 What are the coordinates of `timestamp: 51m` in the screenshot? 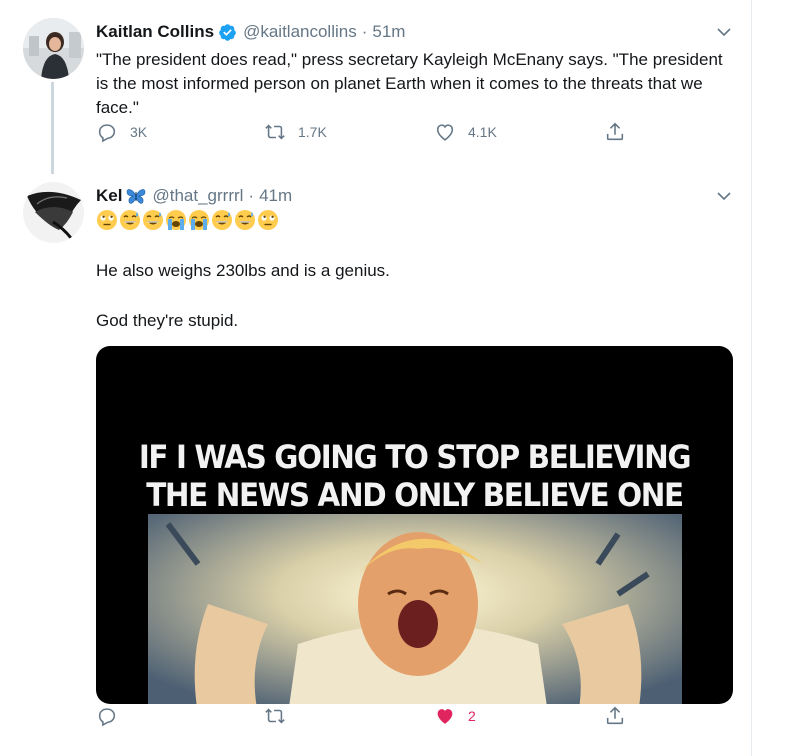 It's located at (388, 32).